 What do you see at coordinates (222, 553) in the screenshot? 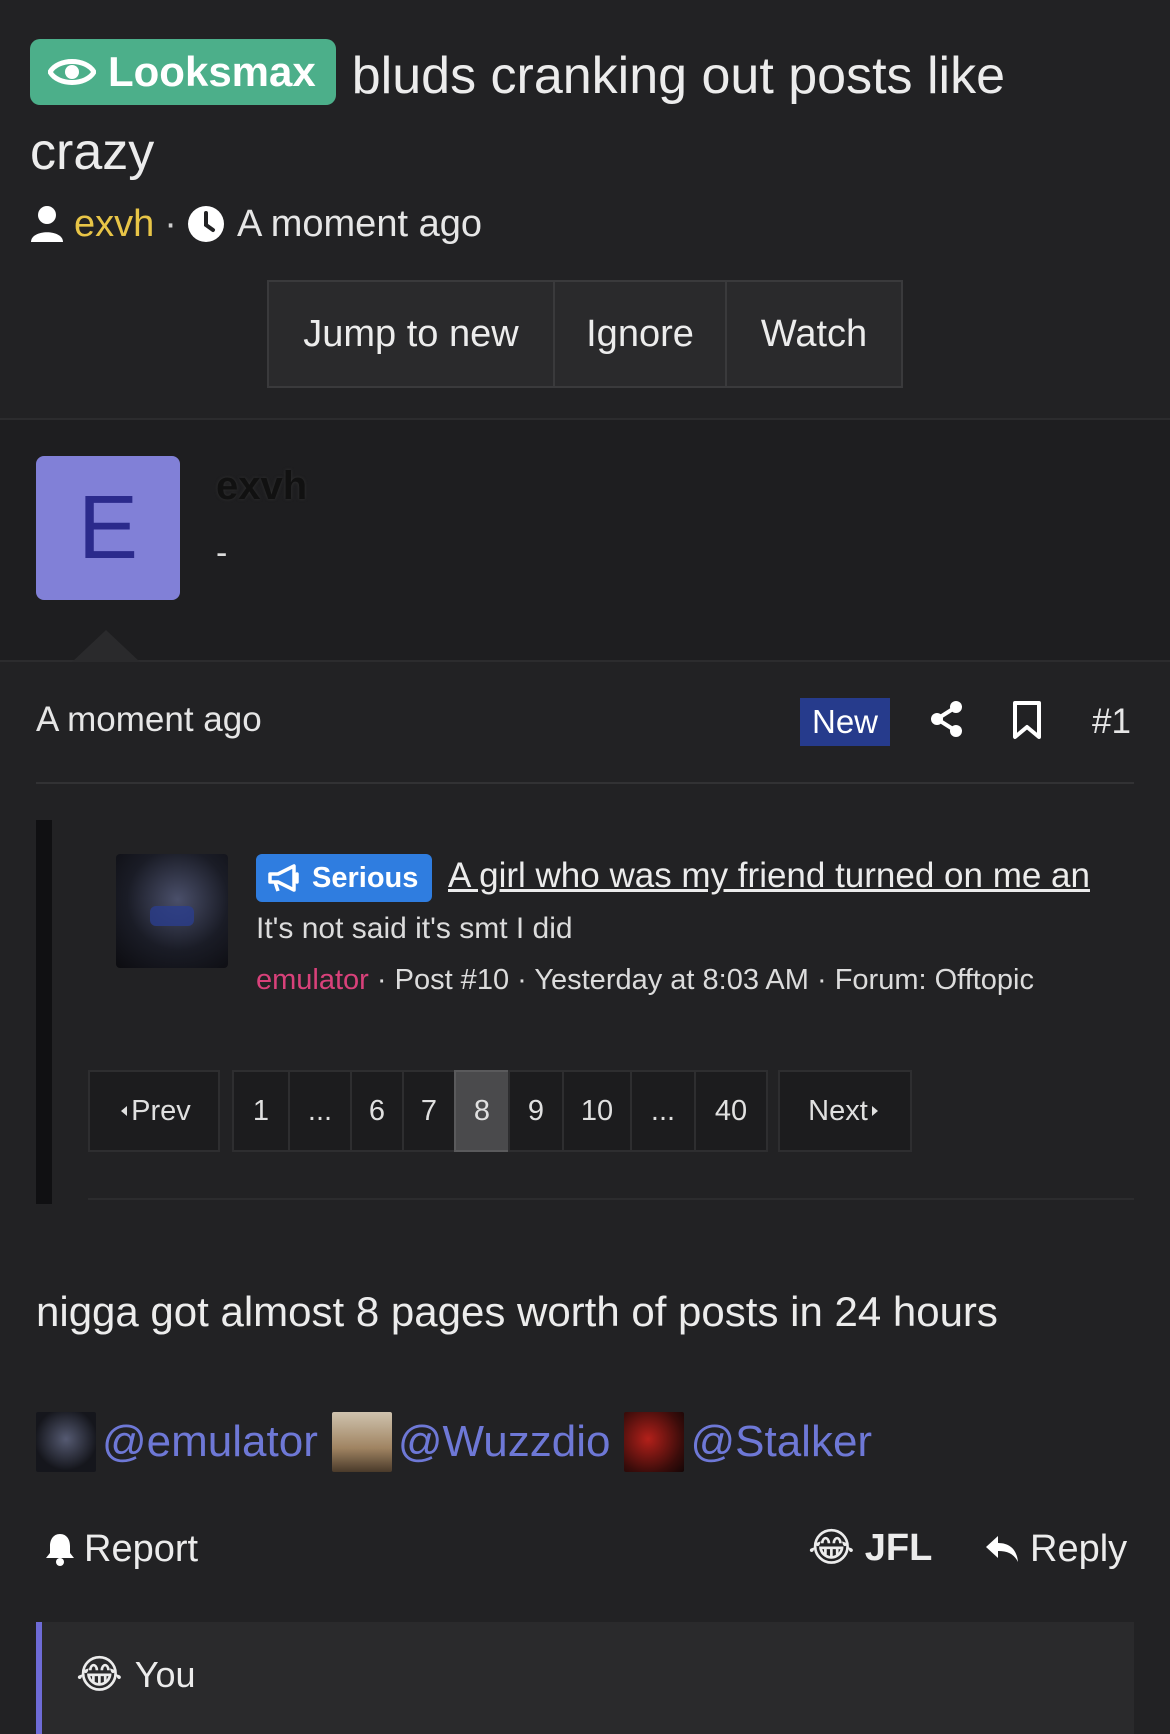
I see `post-user-title: -` at bounding box center [222, 553].